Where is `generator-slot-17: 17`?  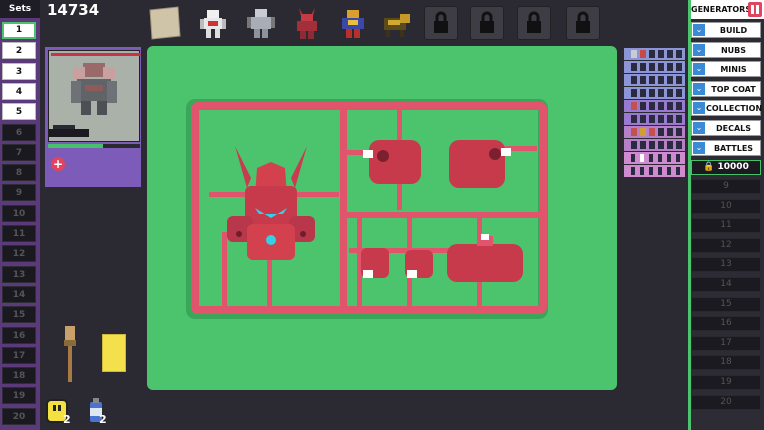 generator-slot-17: 17 is located at coordinates (726, 343).